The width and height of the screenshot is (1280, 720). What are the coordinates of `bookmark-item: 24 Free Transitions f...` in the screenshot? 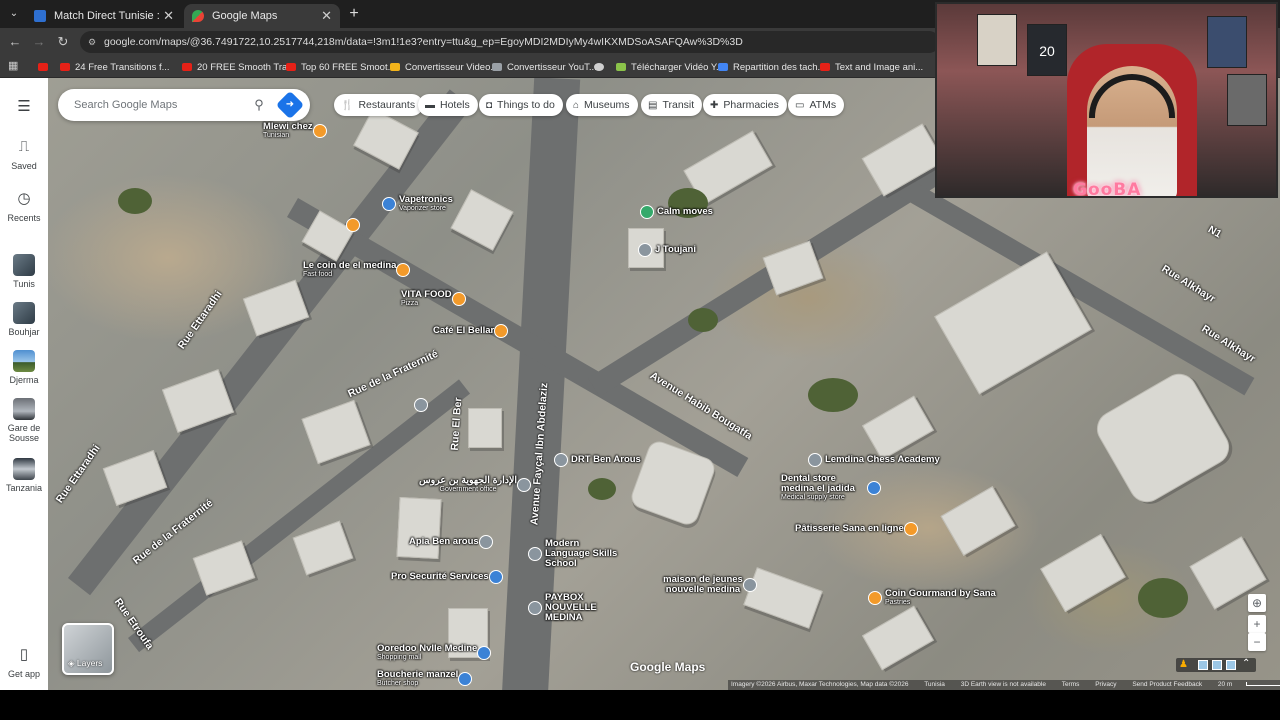 It's located at (115, 67).